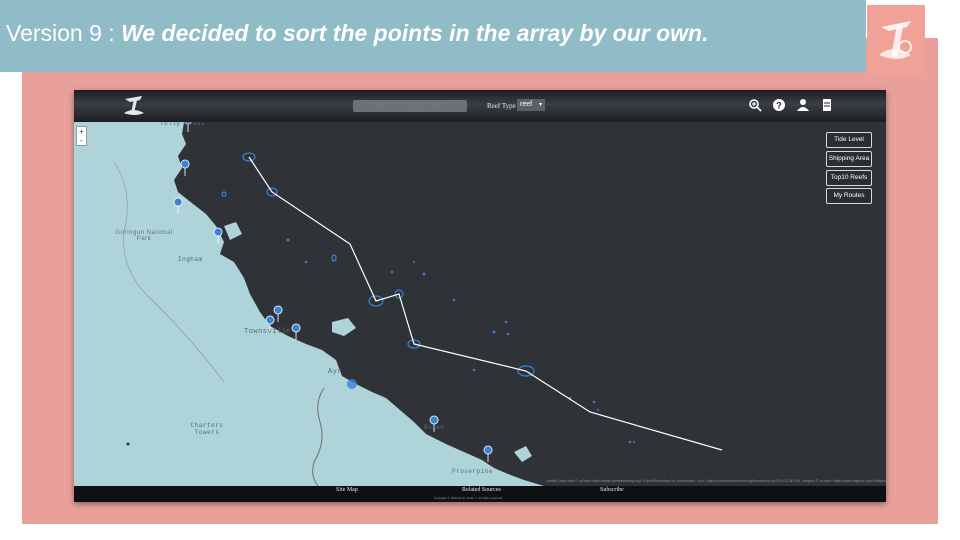 This screenshot has width=960, height=540. Describe the element at coordinates (501, 106) in the screenshot. I see `reef-type-label: Reef Type` at that location.